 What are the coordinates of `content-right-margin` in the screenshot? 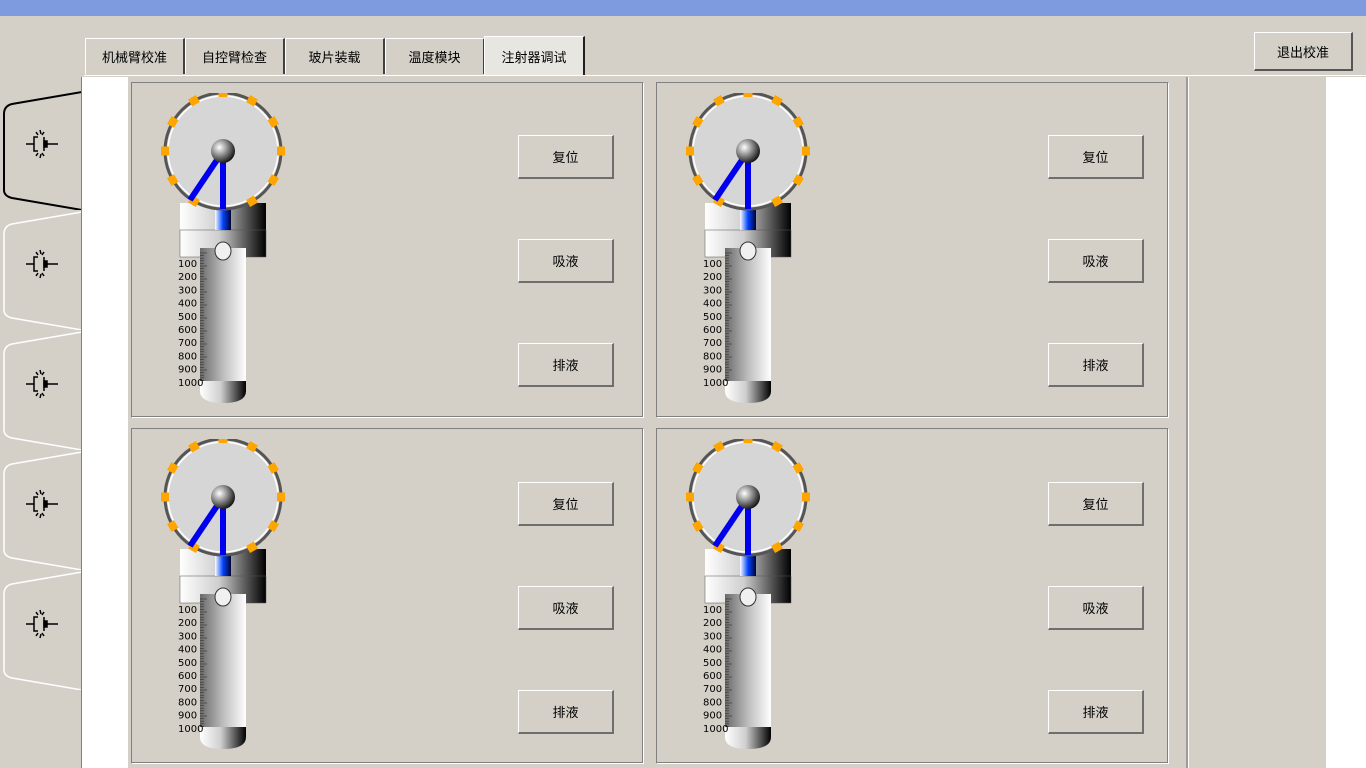 It's located at (1346, 422).